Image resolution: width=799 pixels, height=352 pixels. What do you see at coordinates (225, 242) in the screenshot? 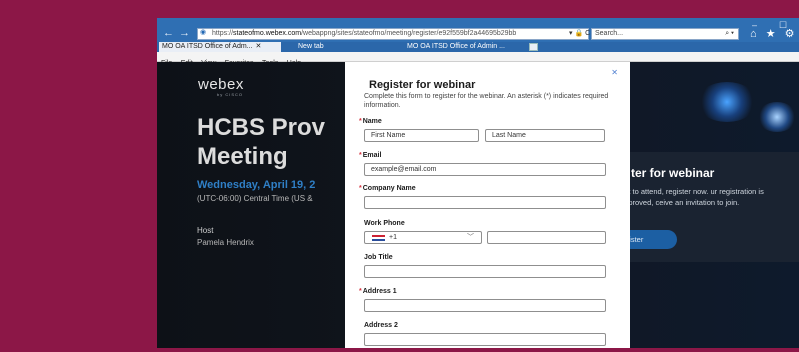
I see `host-name: Pamela Hendrix` at bounding box center [225, 242].